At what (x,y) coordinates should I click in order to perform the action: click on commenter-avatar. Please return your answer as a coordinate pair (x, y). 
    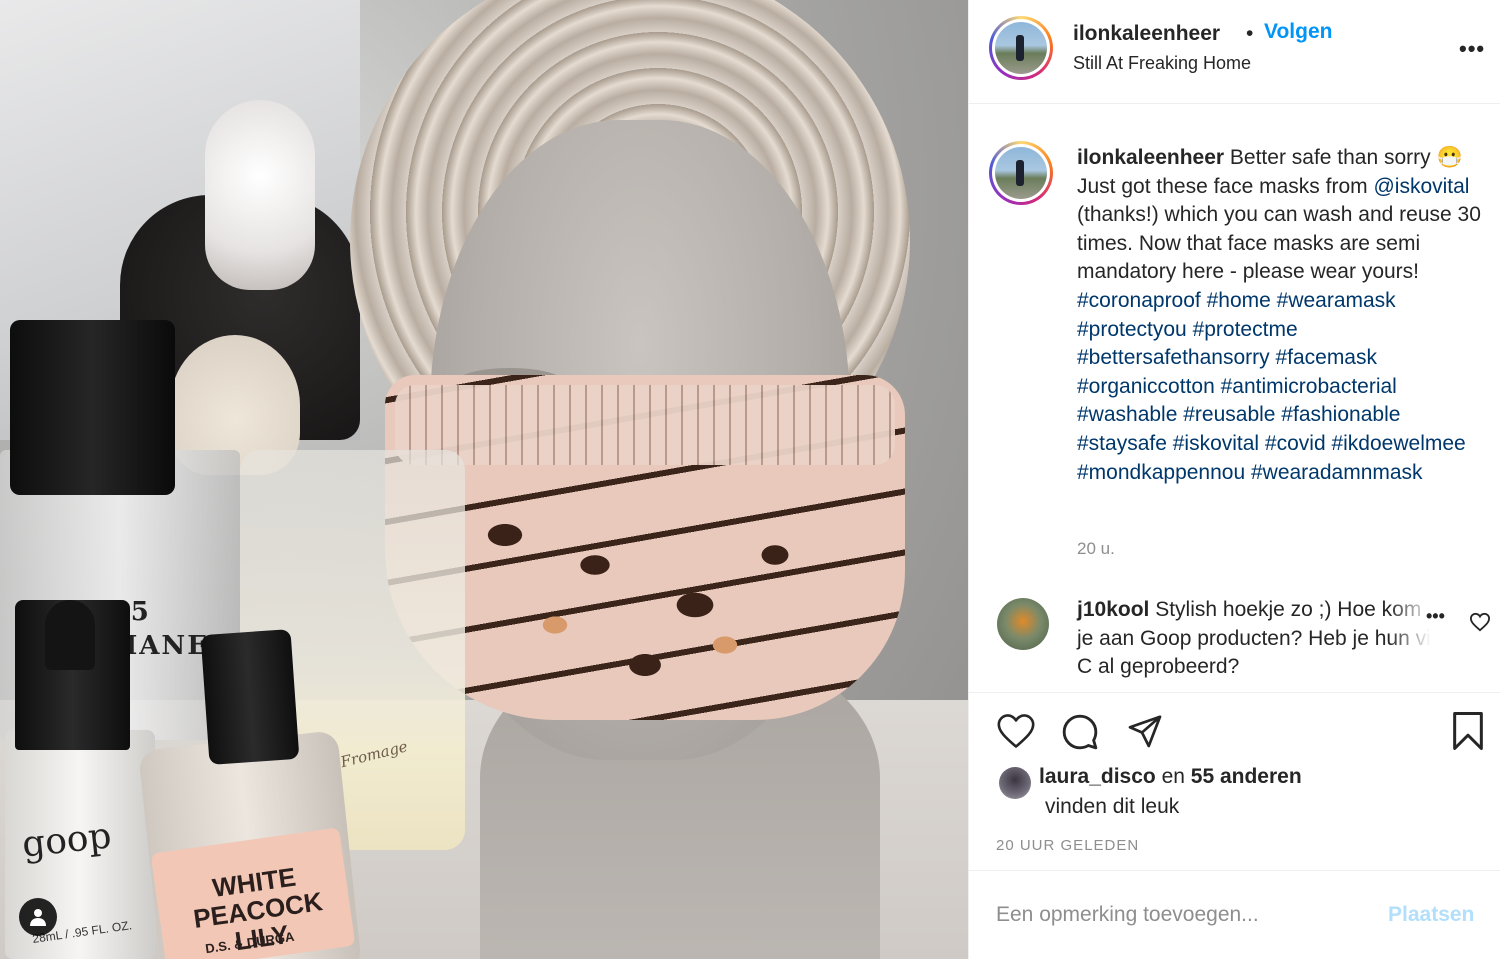
    Looking at the image, I should click on (1023, 624).